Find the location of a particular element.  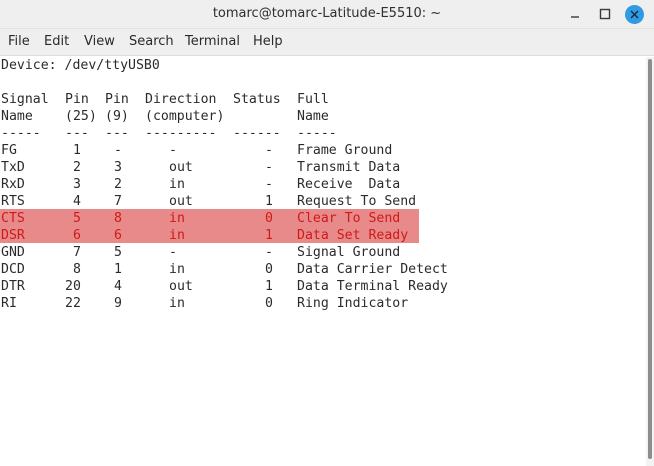

cell-pin9: 1 is located at coordinates (118, 269).